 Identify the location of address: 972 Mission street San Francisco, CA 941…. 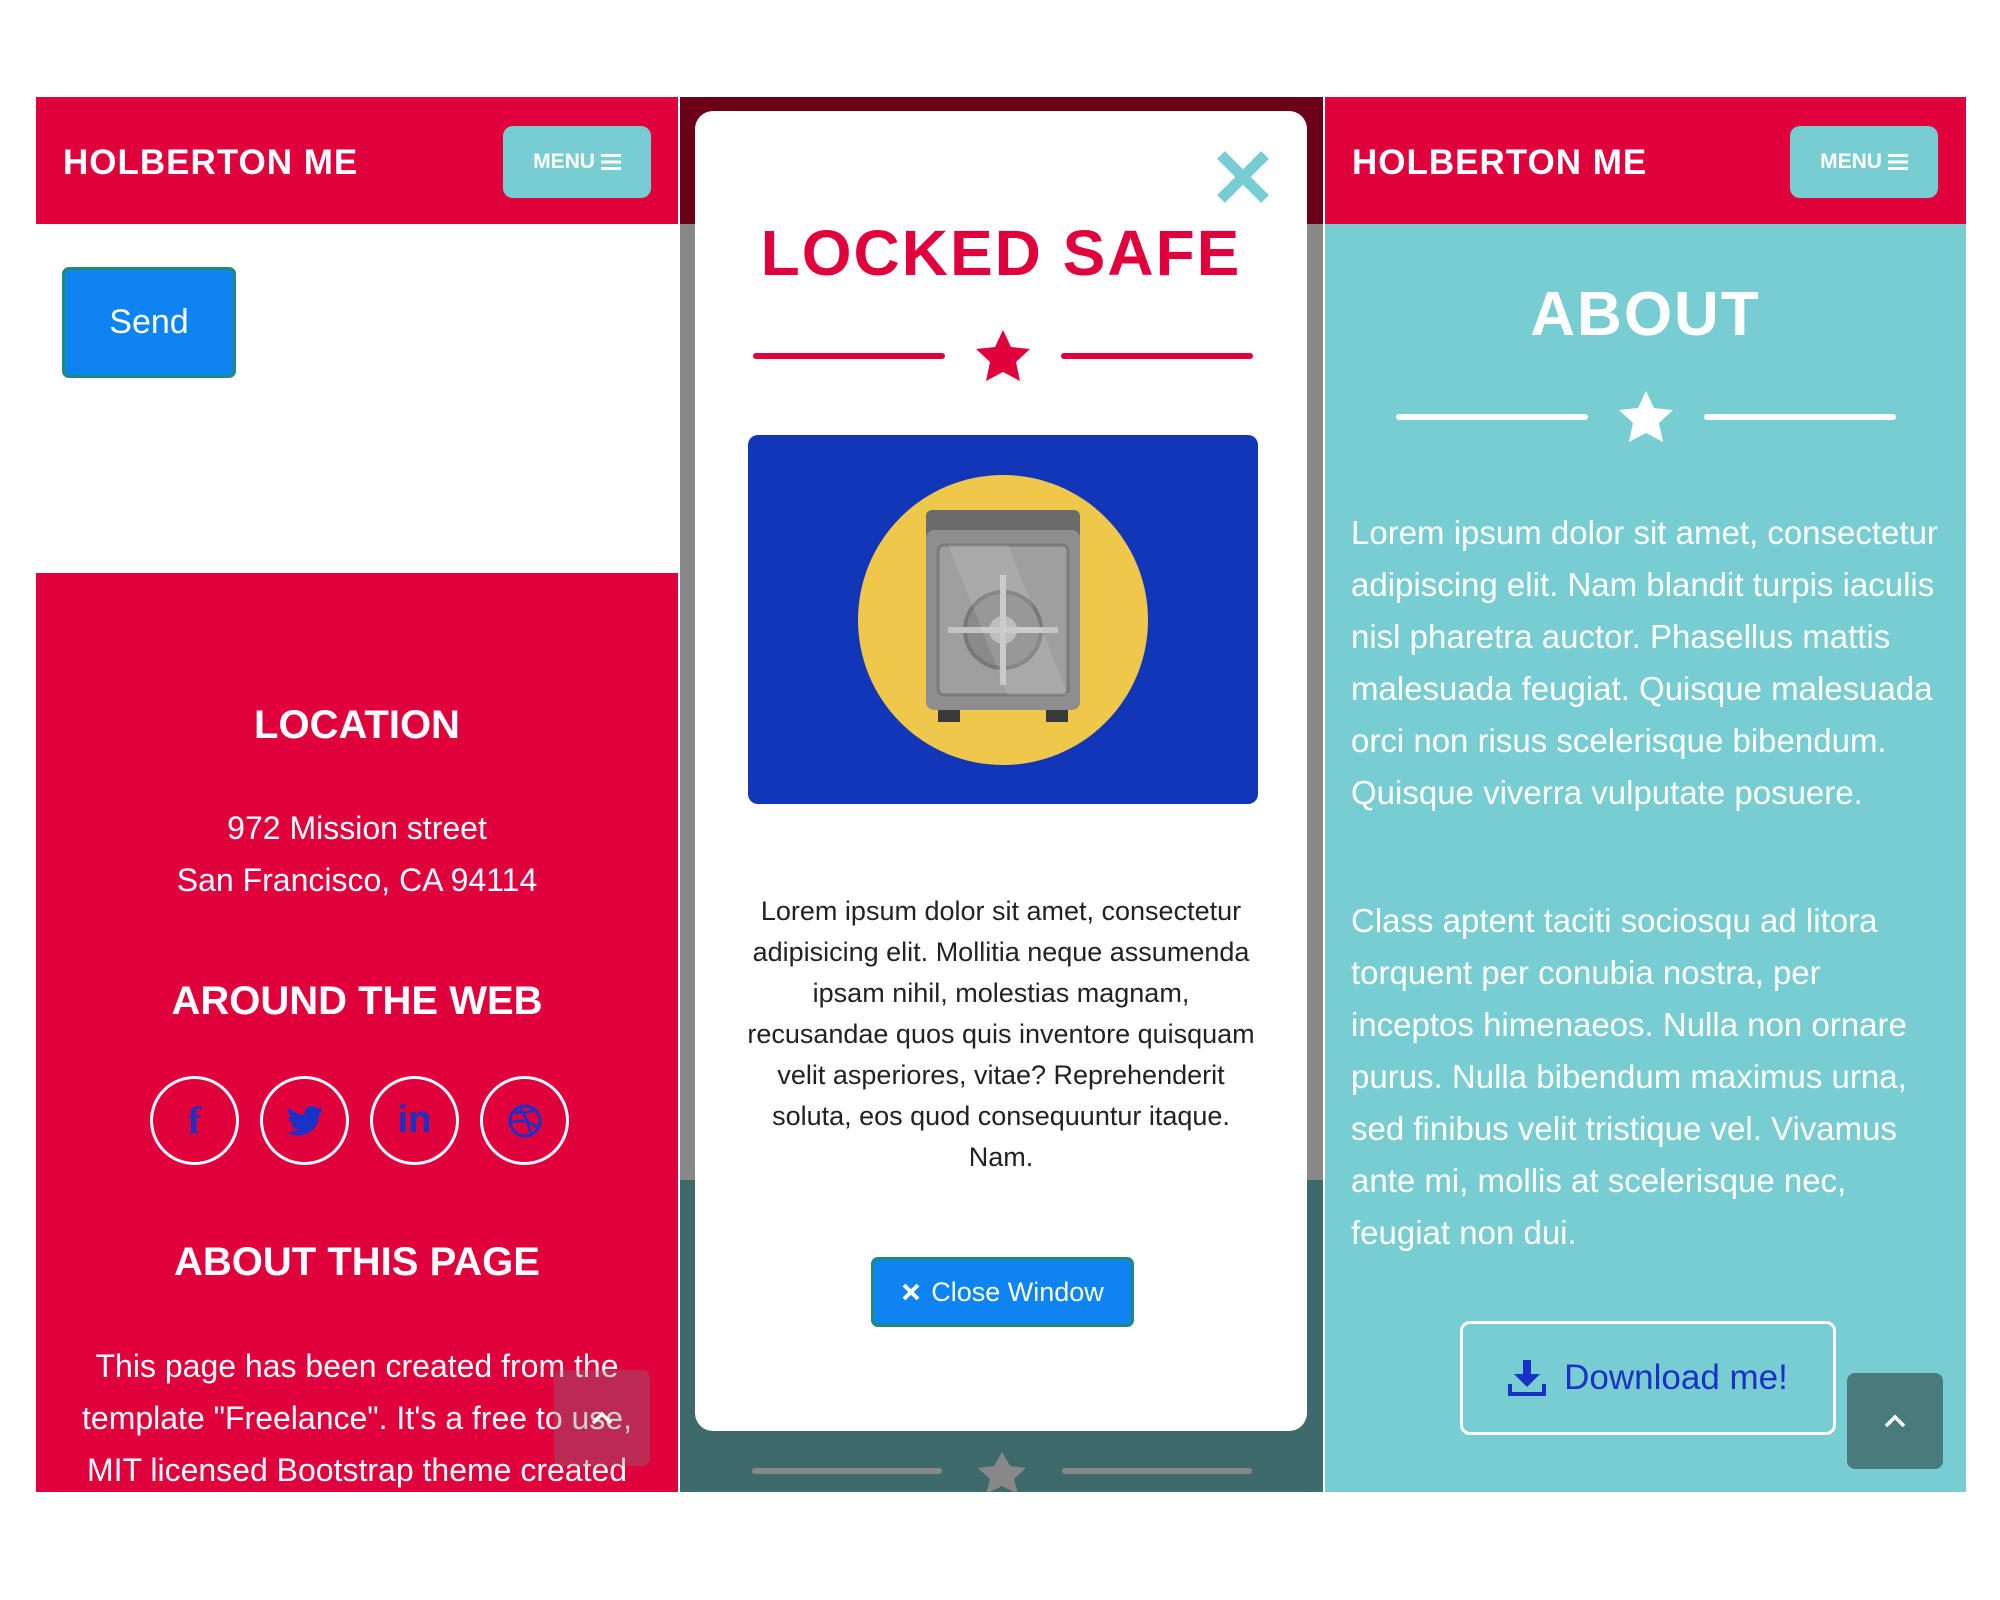
(357, 854).